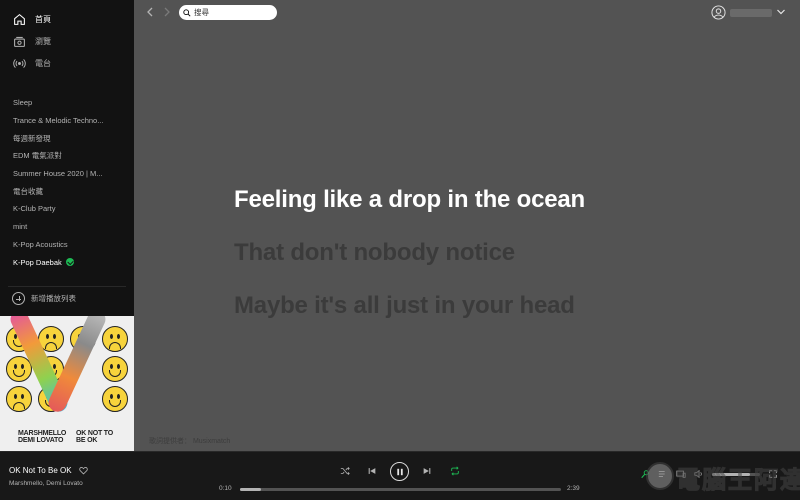 The image size is (800, 500). I want to click on back-button, so click(150, 12).